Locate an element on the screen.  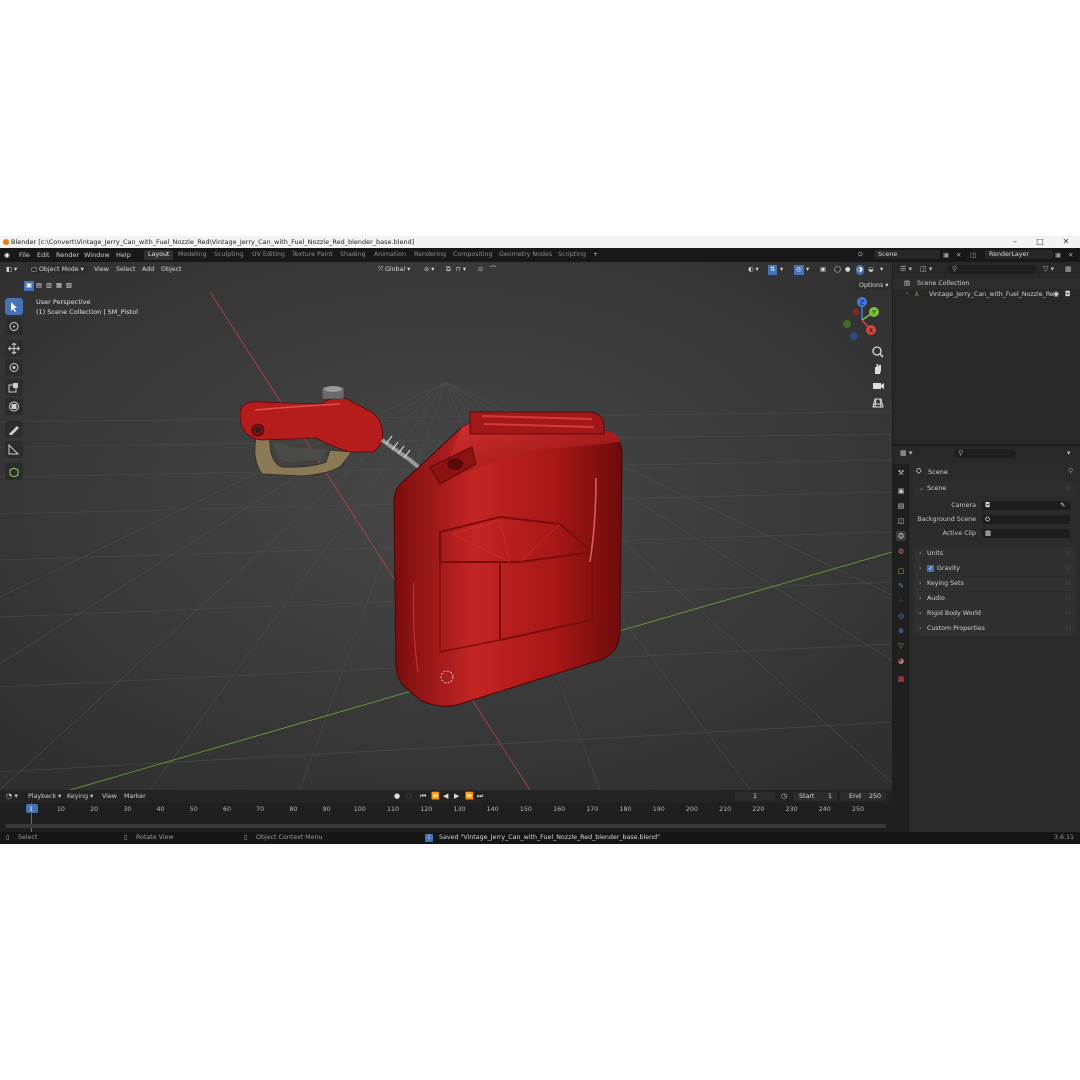
section-keying-sets: › Keying Sets ⁞⁞ is located at coordinates (995, 584).